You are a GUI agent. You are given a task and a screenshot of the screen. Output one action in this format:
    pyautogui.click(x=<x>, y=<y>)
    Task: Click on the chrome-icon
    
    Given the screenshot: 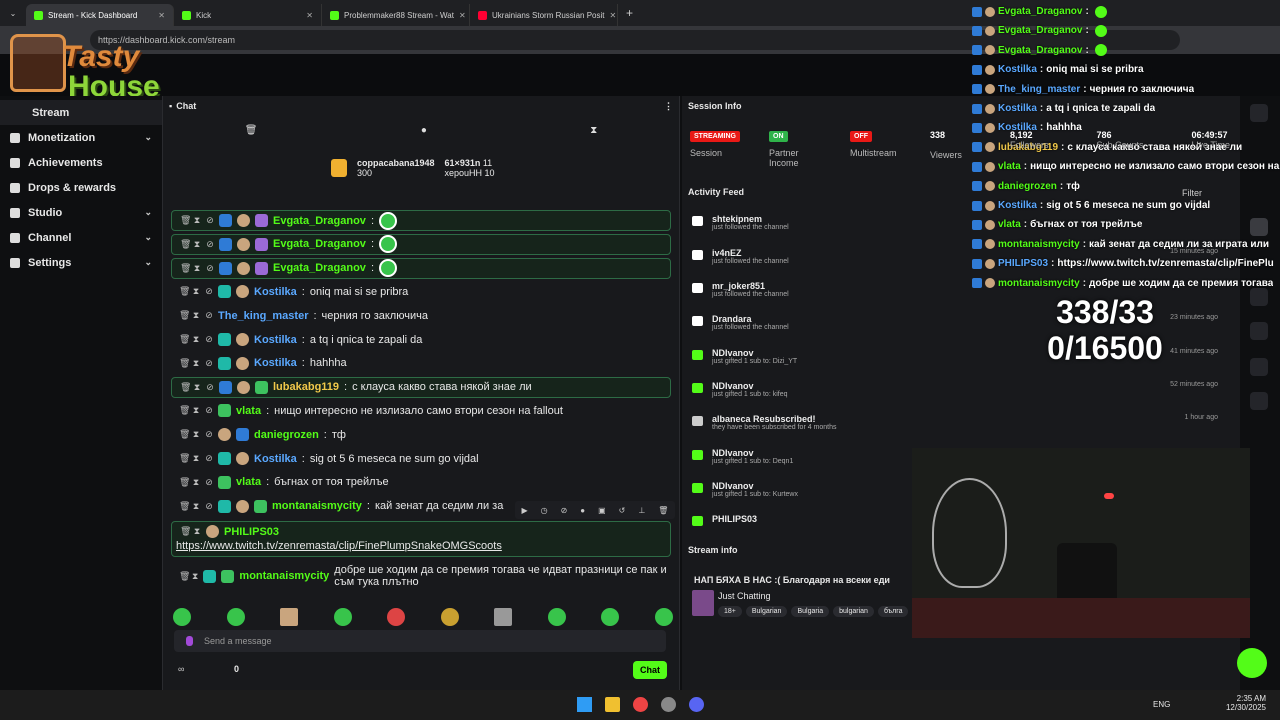 What is the action you would take?
    pyautogui.click(x=640, y=704)
    